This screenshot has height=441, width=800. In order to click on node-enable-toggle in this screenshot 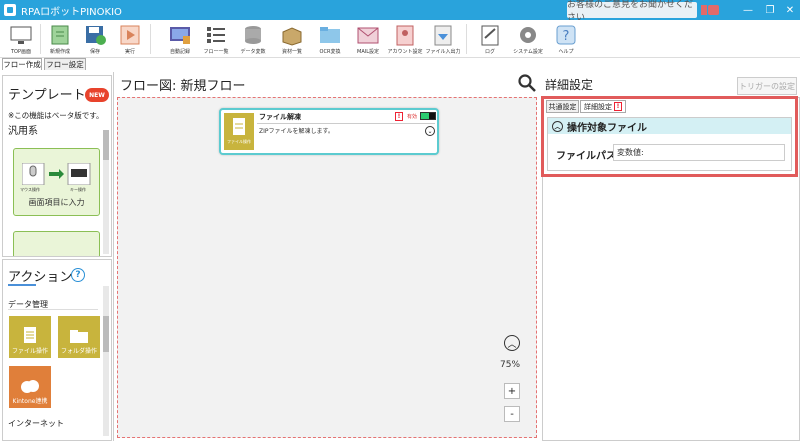, I will do `click(428, 116)`.